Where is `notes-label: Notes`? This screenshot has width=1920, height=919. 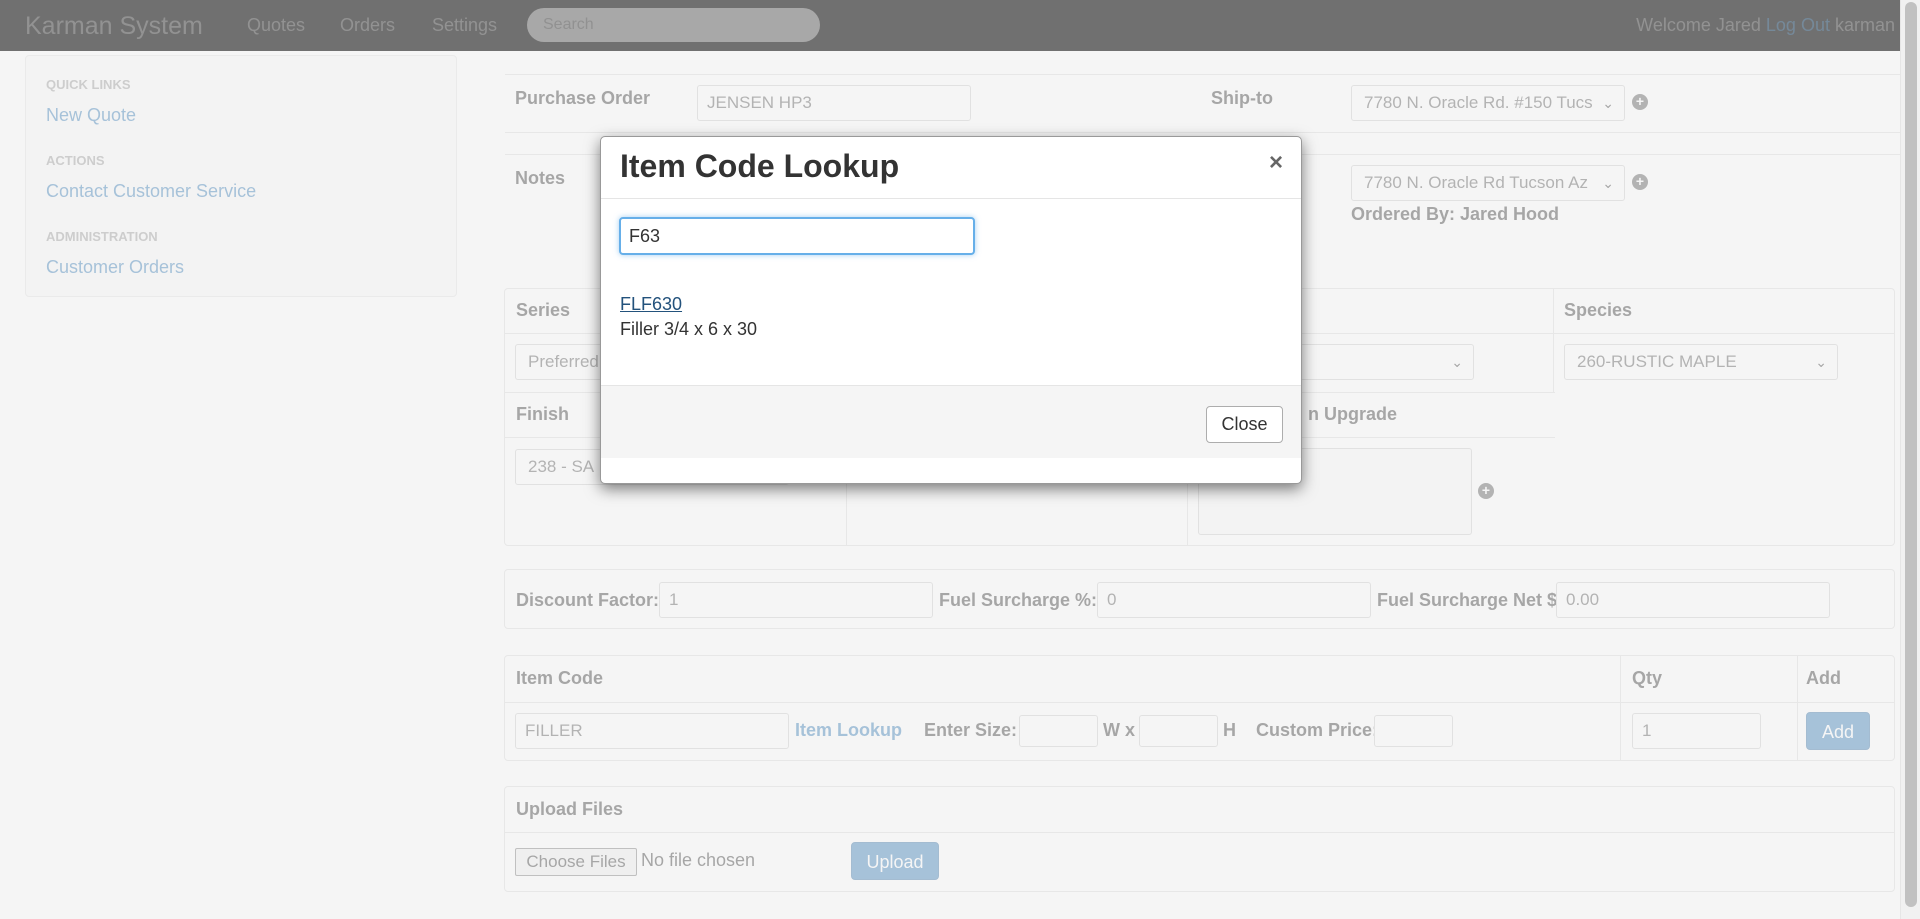
notes-label: Notes is located at coordinates (540, 178).